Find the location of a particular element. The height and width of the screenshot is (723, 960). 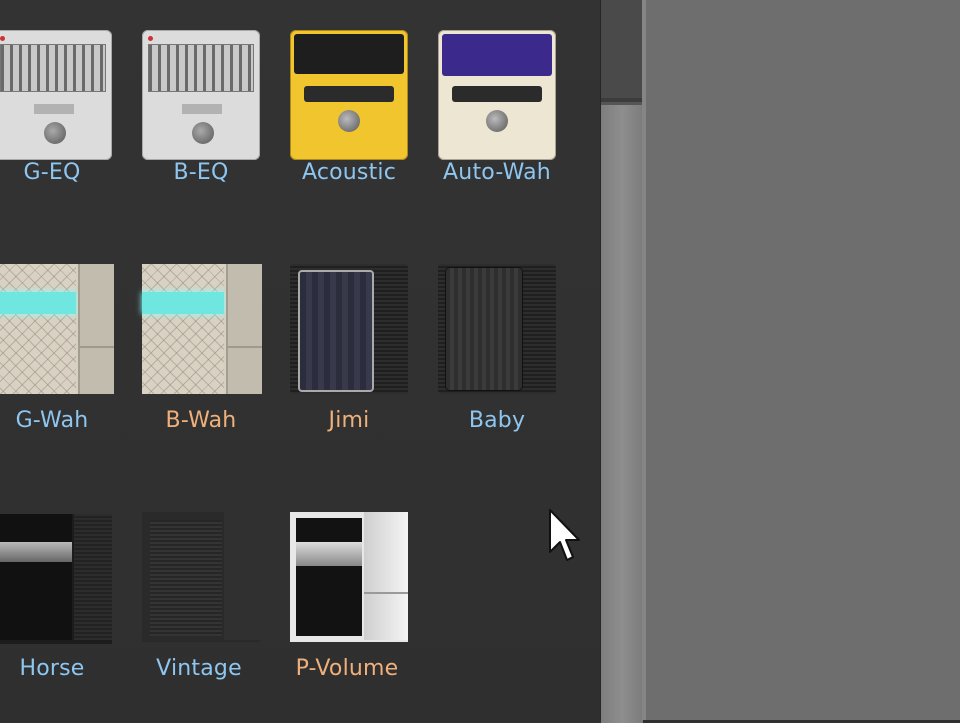

pedal-label-auto-wah: Auto-Wah is located at coordinates (497, 172).